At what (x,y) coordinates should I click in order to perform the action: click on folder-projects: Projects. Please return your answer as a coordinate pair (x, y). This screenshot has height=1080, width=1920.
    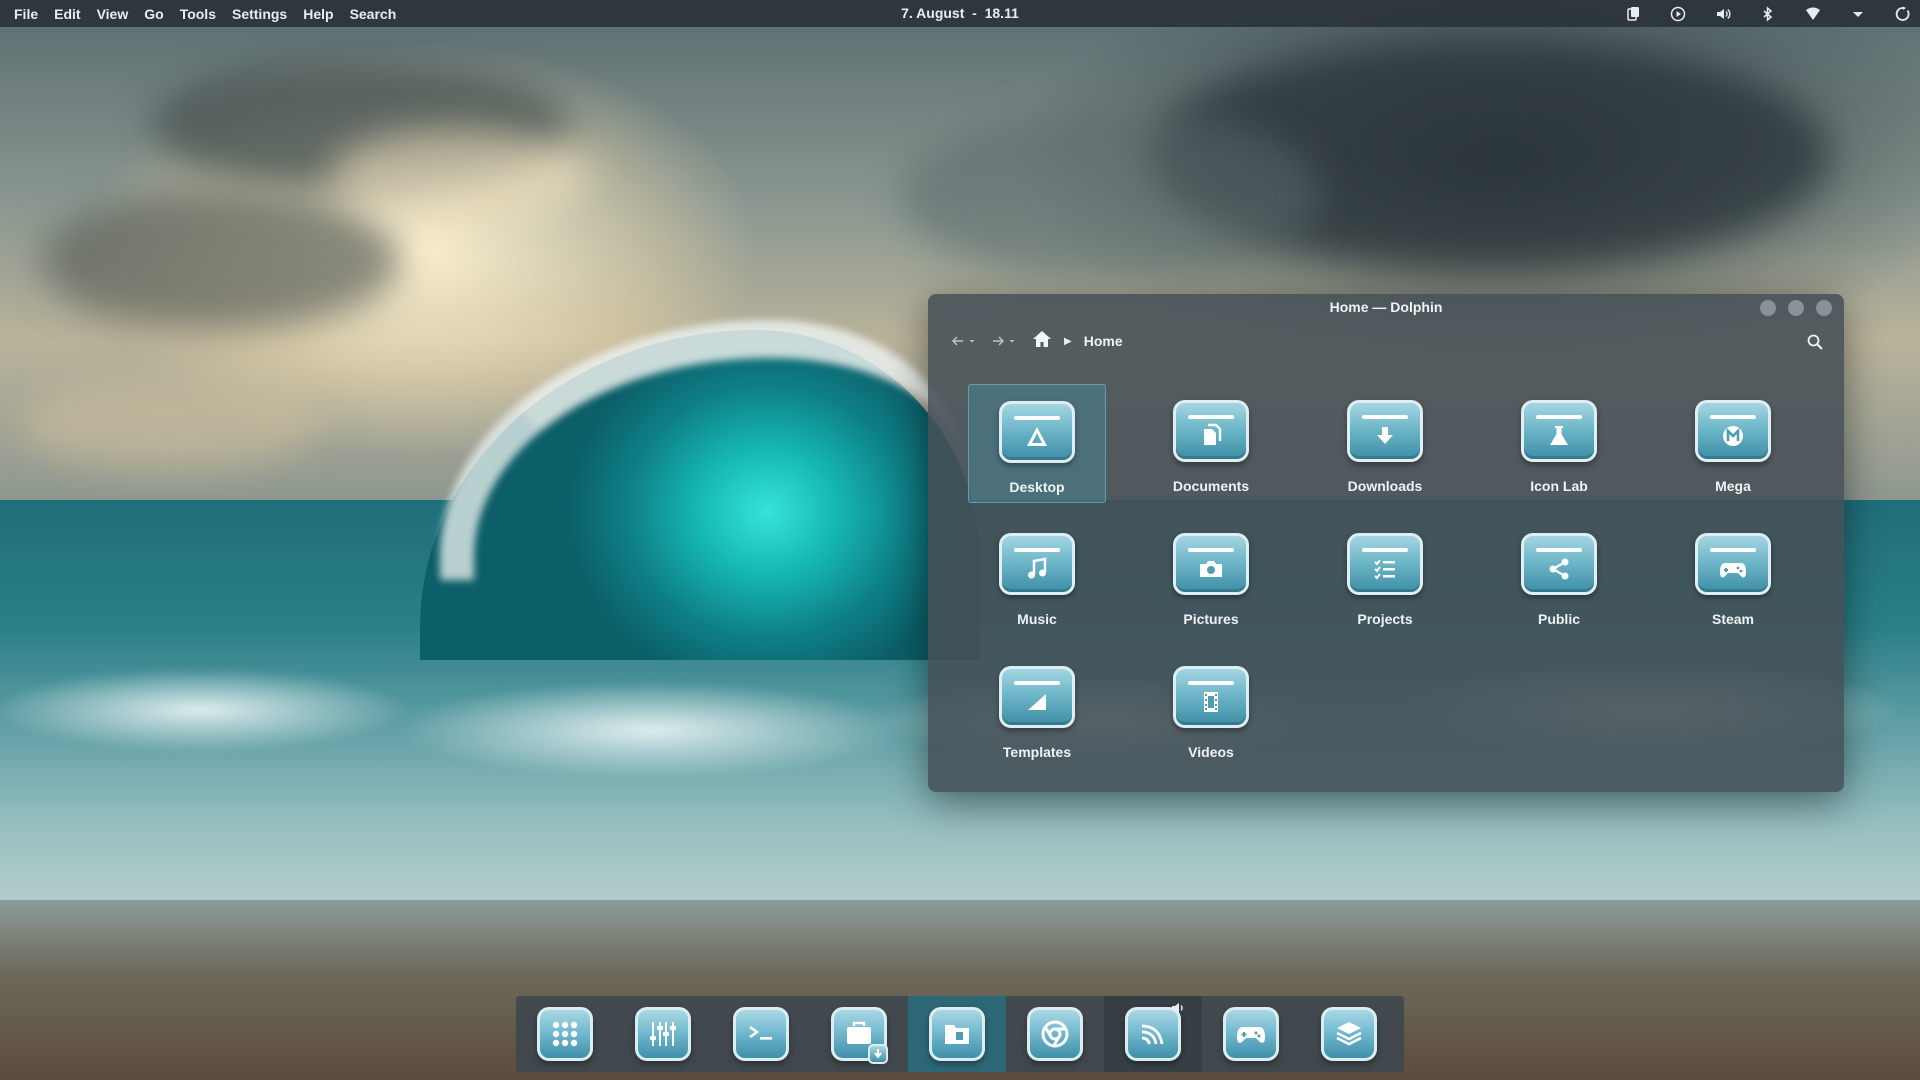
    Looking at the image, I should click on (1385, 576).